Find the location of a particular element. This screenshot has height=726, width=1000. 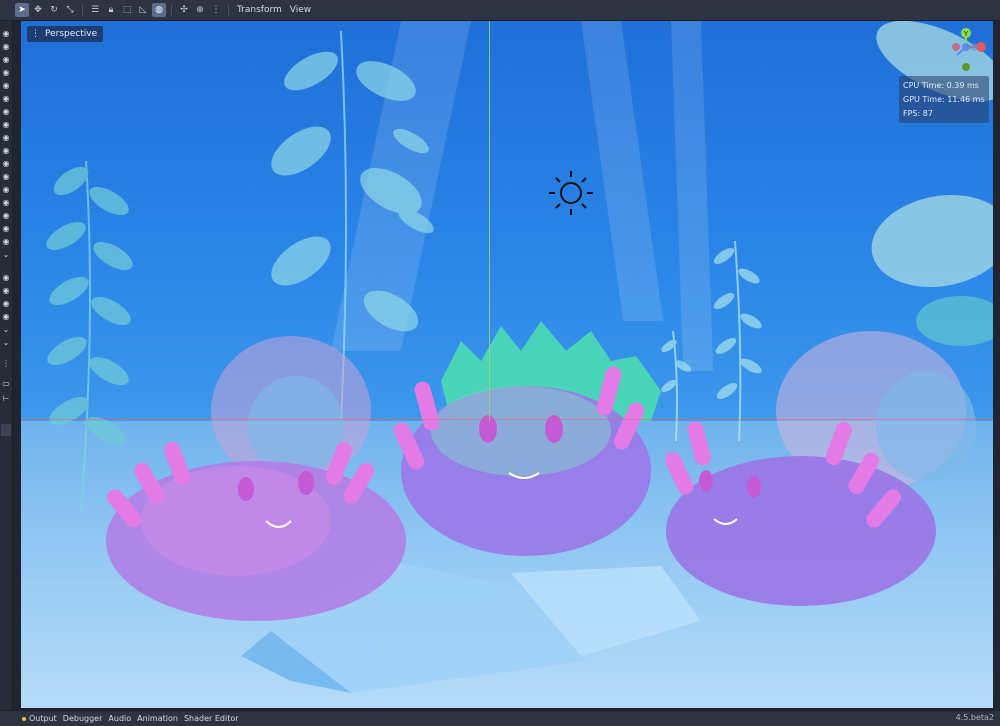

select-tool-icon: ➤ is located at coordinates (22, 10).